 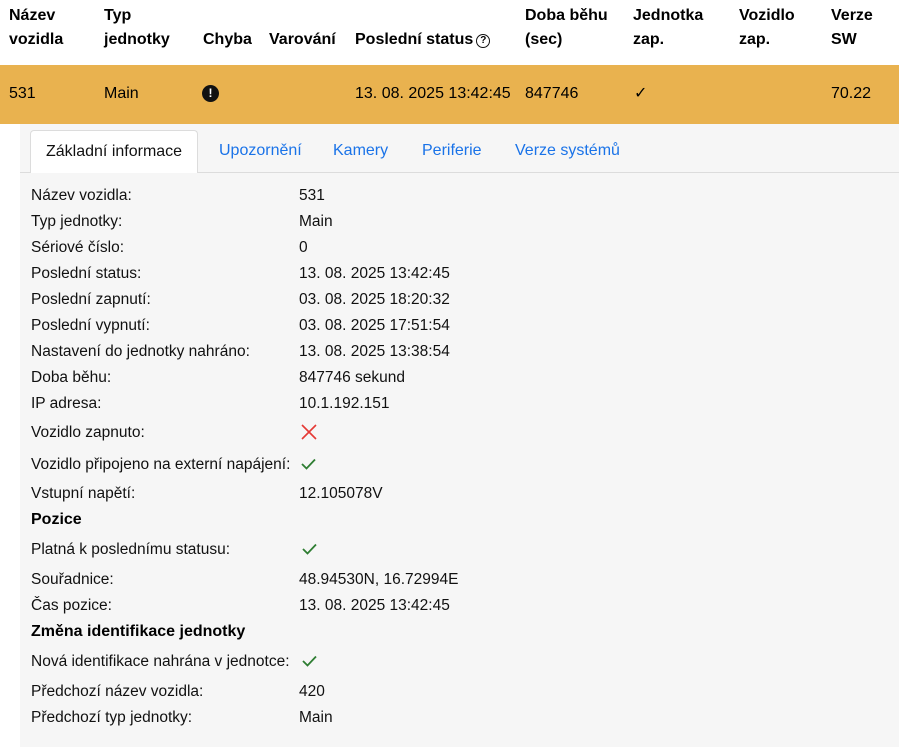 I want to click on value-runtime: 847746 sekund, so click(x=352, y=377).